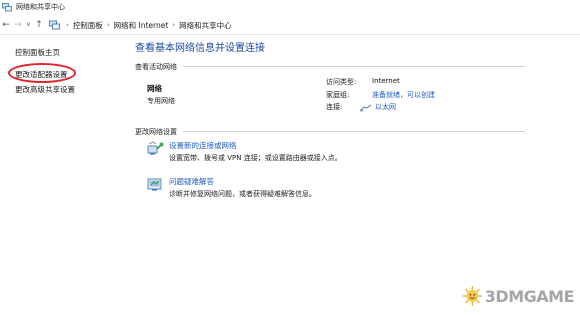  Describe the element at coordinates (45, 89) in the screenshot. I see `nav-change-advanced-sharing: 更改高级共享设置` at that location.